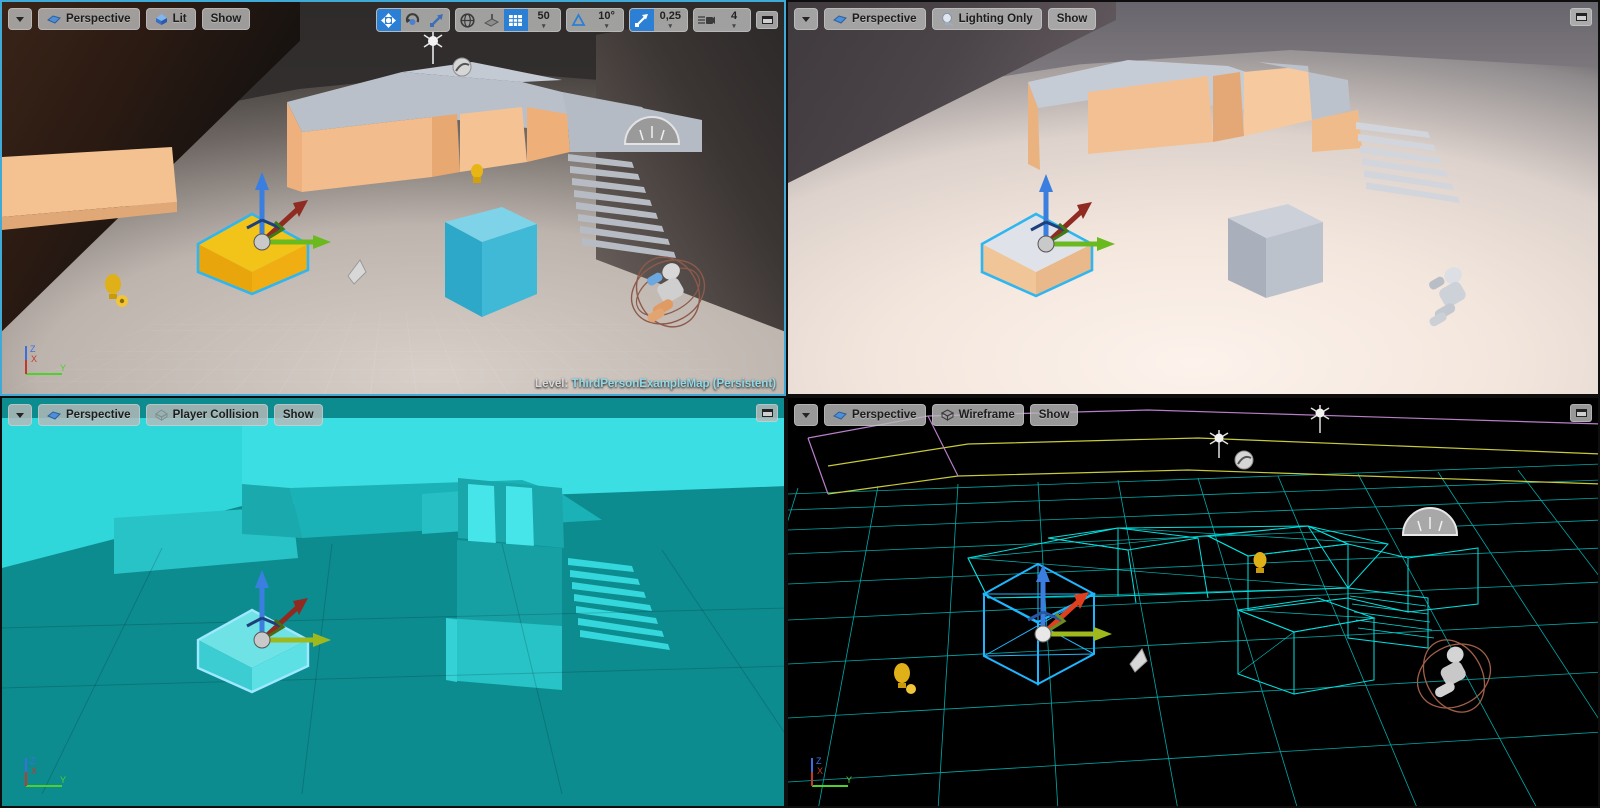 This screenshot has width=1600, height=808. What do you see at coordinates (54, 19) in the screenshot?
I see `perspective-camera-icon` at bounding box center [54, 19].